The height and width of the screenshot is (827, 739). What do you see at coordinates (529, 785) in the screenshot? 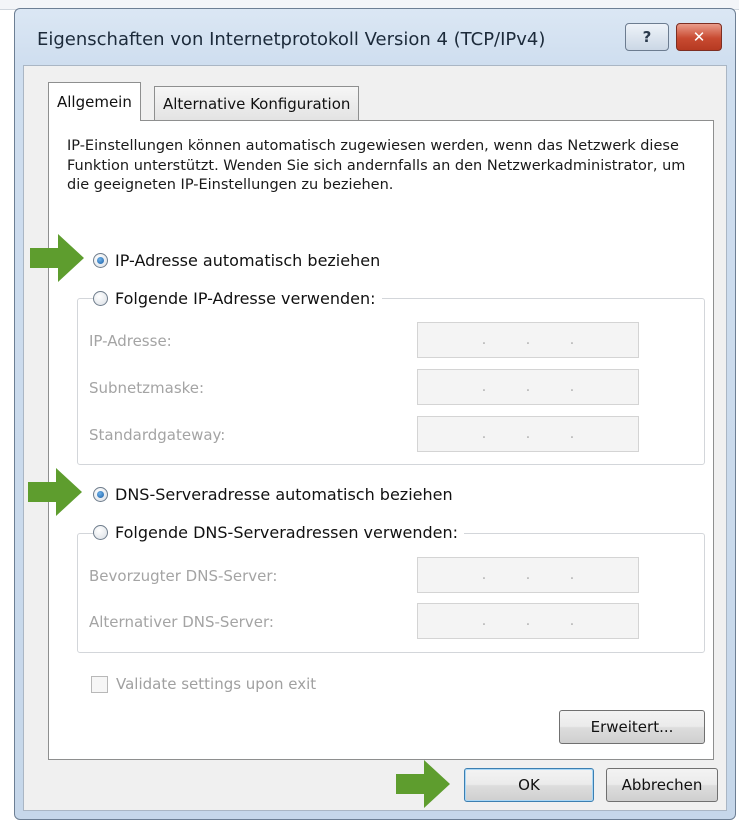
I see `ok-button: OK` at bounding box center [529, 785].